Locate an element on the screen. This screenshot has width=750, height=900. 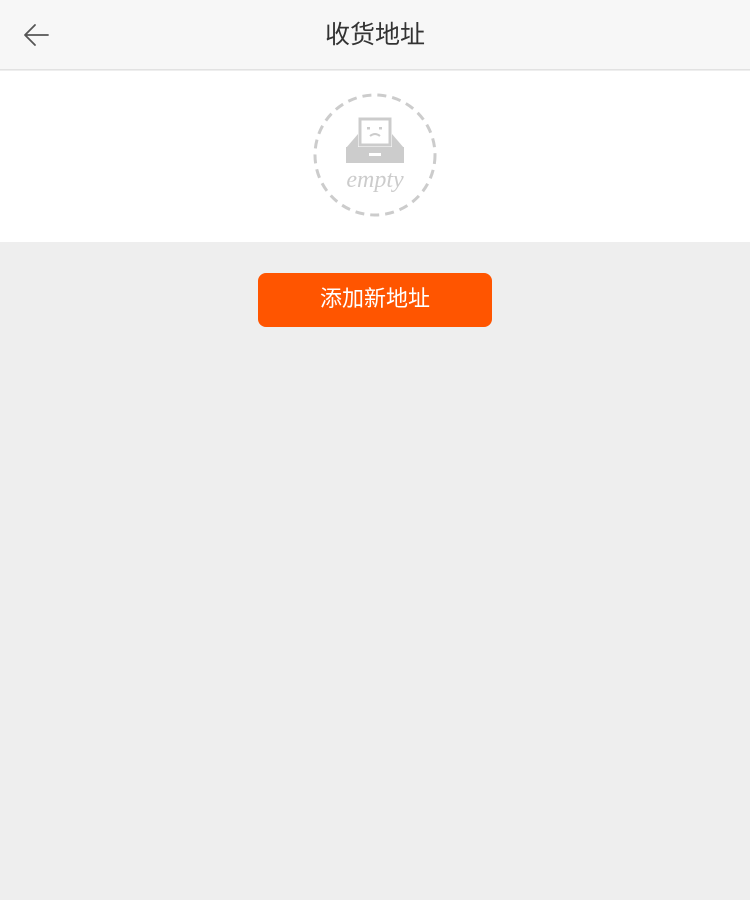
add-new-address-button: 添加新地址 is located at coordinates (375, 300).